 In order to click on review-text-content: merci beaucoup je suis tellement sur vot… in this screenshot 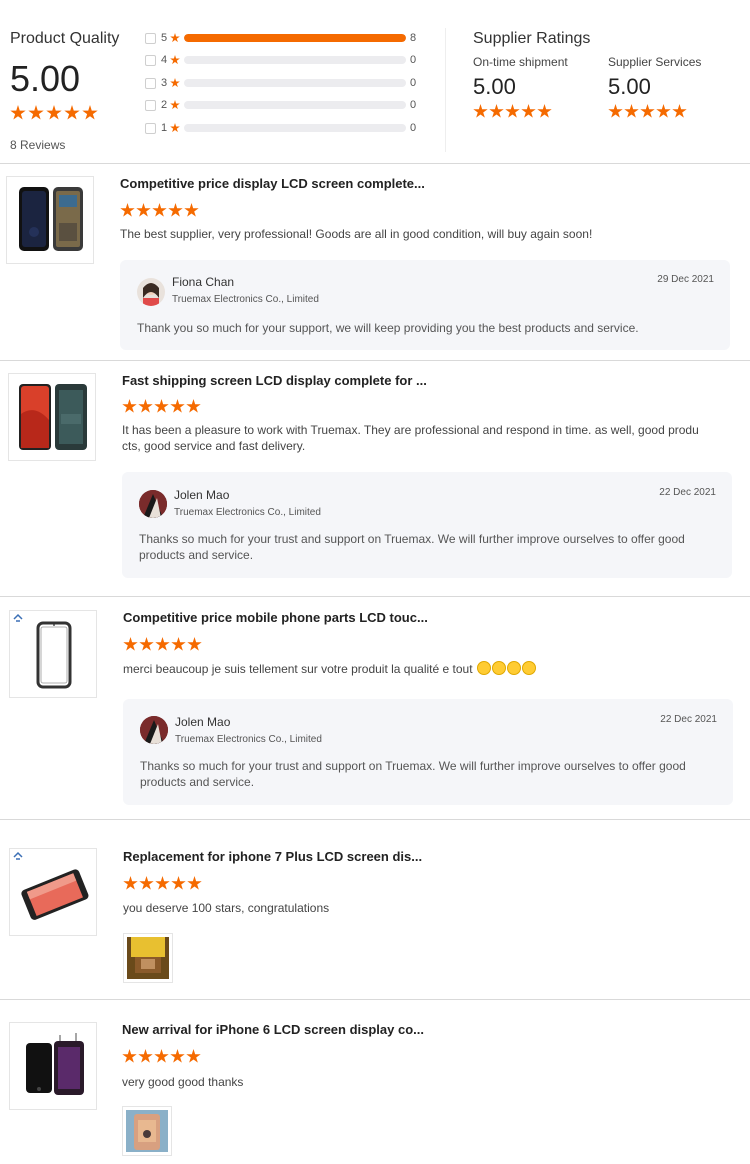, I will do `click(298, 669)`.